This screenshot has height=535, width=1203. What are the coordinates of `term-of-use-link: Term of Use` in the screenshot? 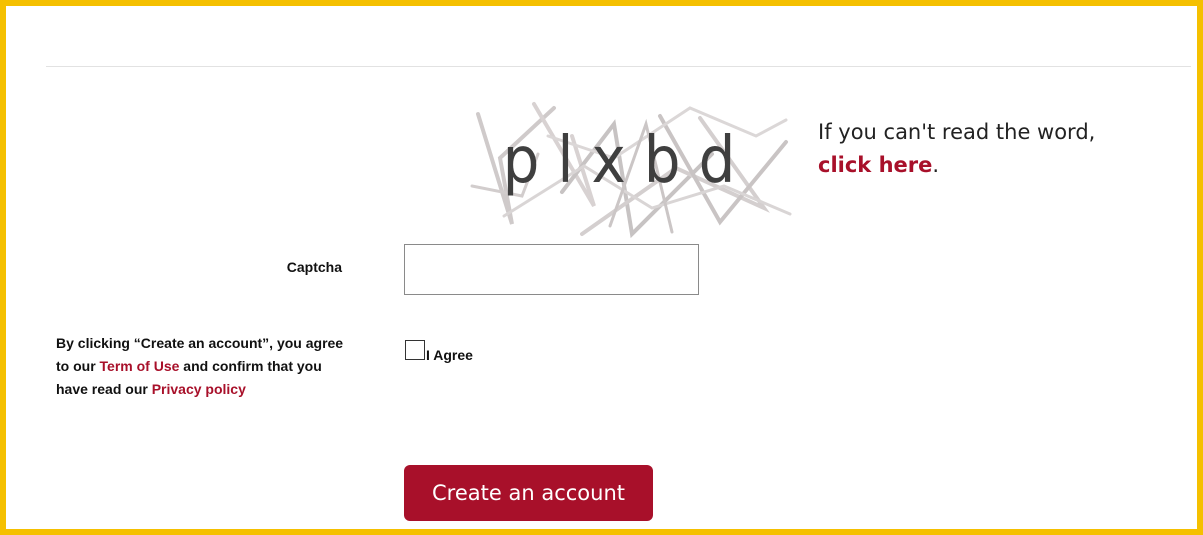 It's located at (140, 366).